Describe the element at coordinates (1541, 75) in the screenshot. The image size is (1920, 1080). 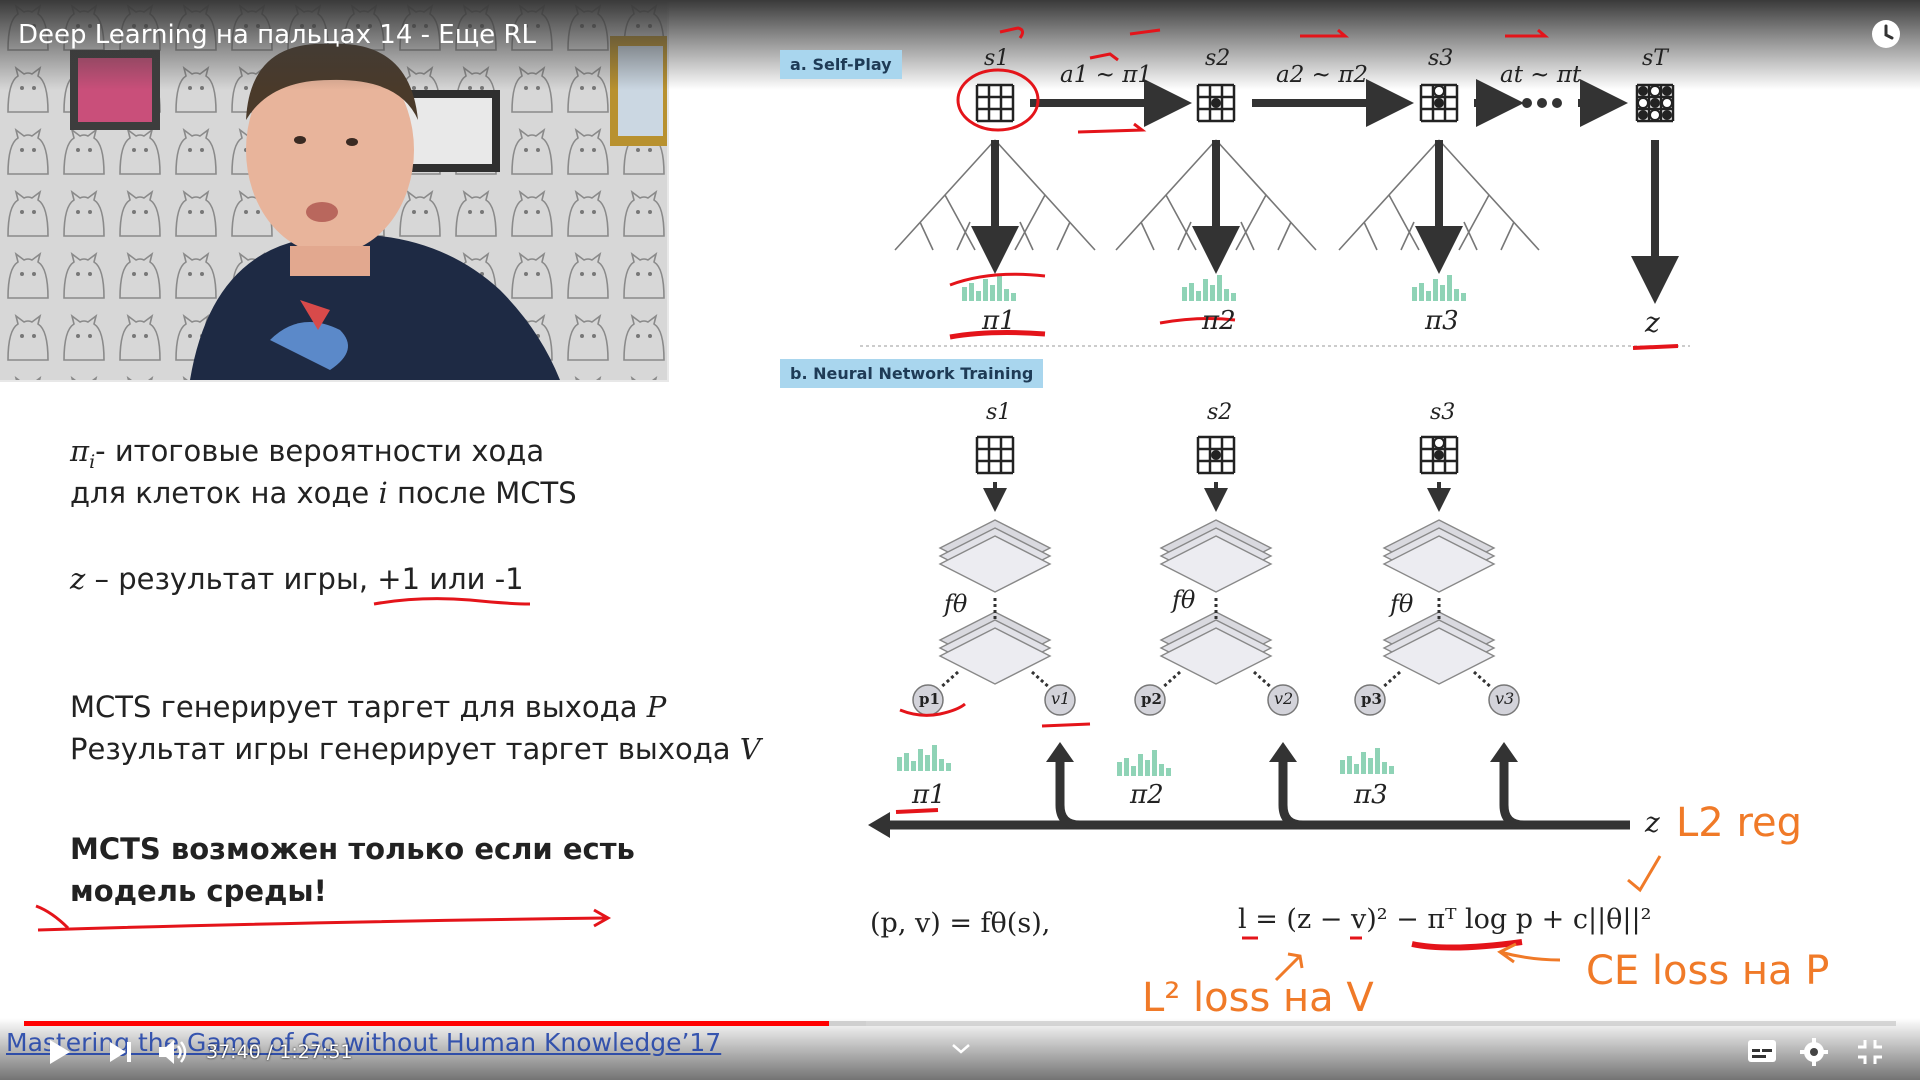
I see `action-at: at ~ πt` at that location.